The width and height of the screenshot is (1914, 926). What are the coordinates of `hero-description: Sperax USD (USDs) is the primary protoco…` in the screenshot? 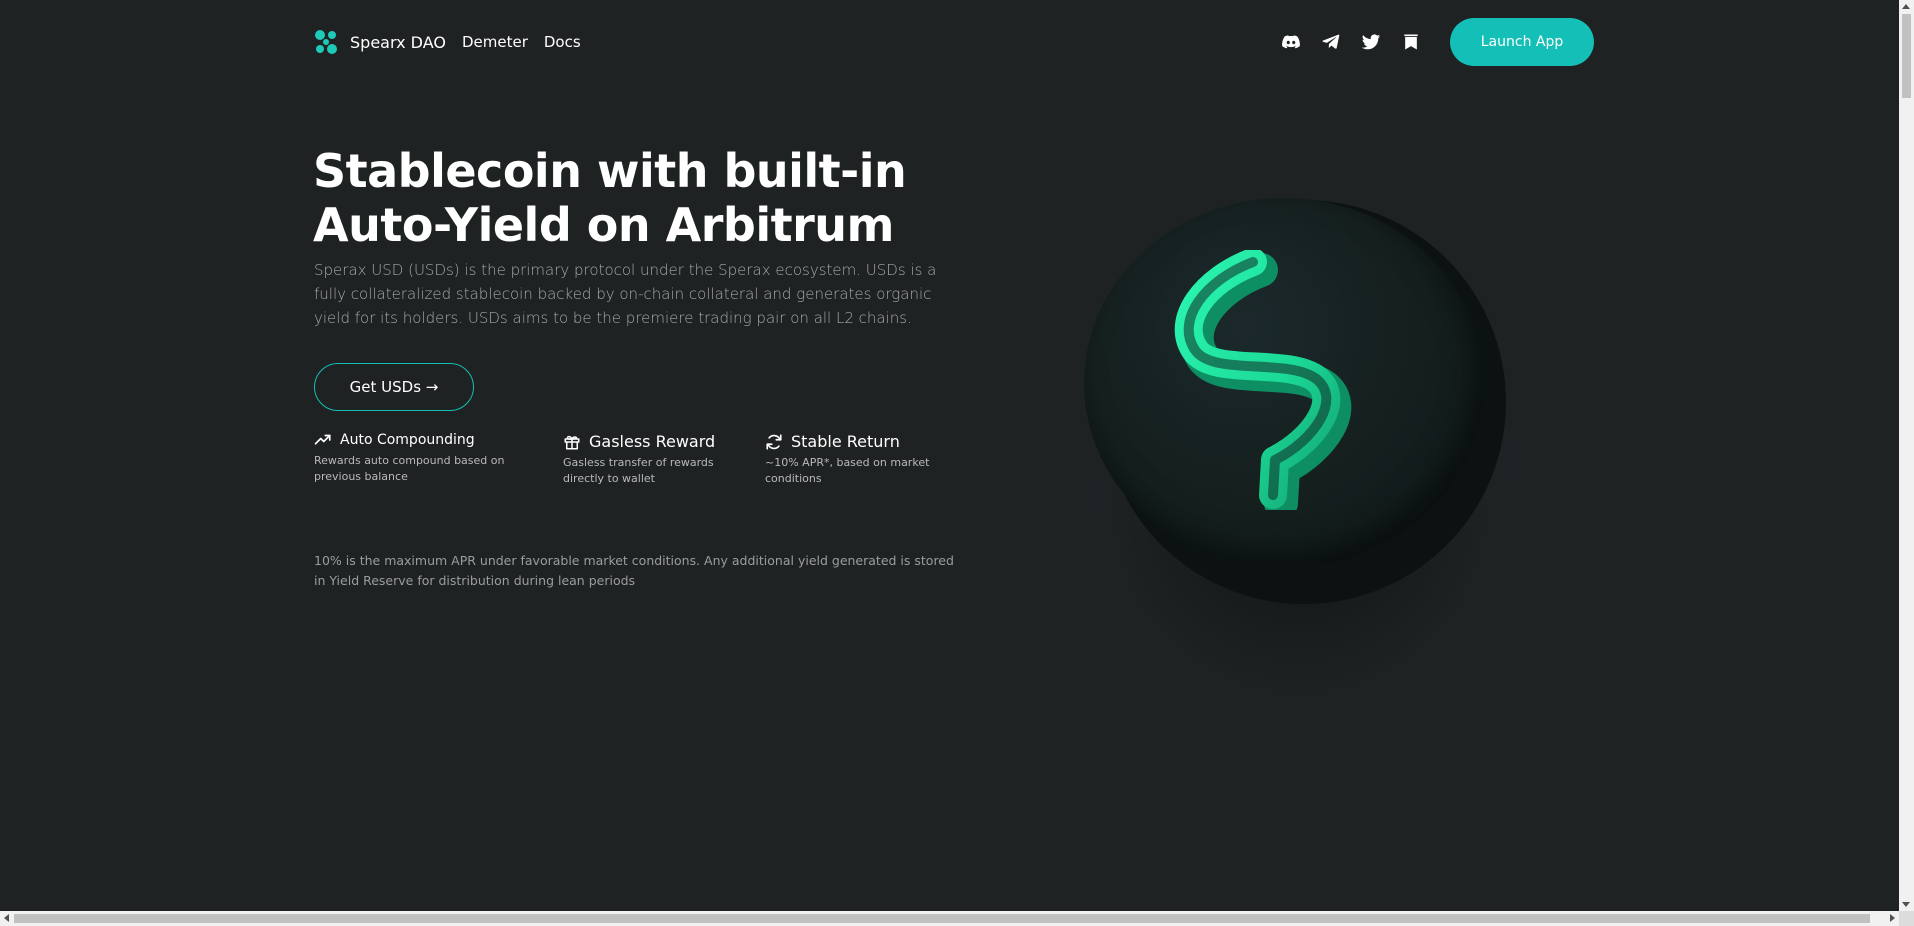 It's located at (625, 294).